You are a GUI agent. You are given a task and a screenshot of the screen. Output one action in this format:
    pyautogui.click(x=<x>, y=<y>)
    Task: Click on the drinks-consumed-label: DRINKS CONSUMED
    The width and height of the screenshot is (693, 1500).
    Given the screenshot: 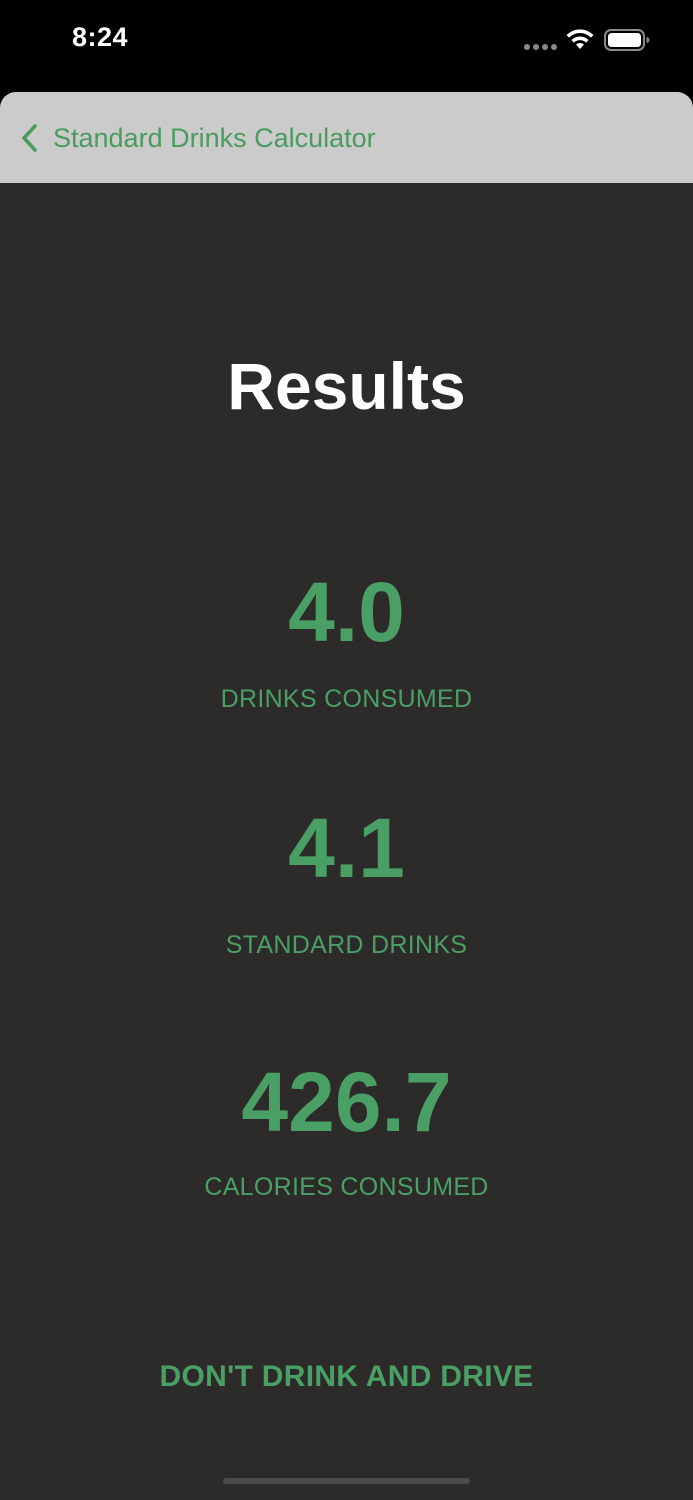 What is the action you would take?
    pyautogui.click(x=346, y=699)
    